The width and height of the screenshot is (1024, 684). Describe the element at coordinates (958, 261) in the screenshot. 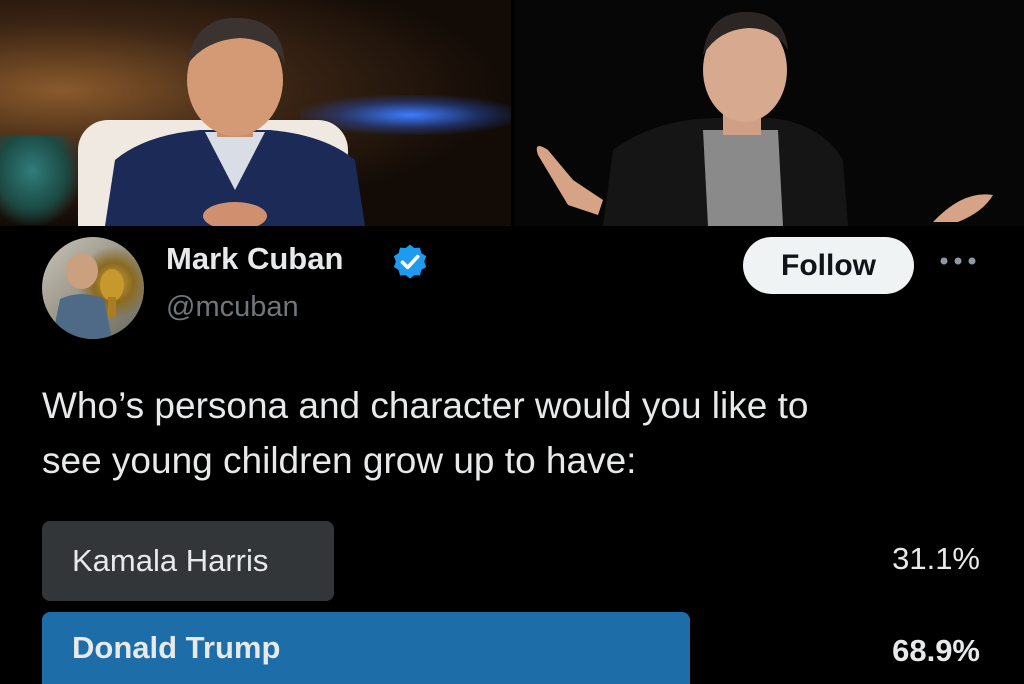

I see `more-horizontal-icon` at that location.